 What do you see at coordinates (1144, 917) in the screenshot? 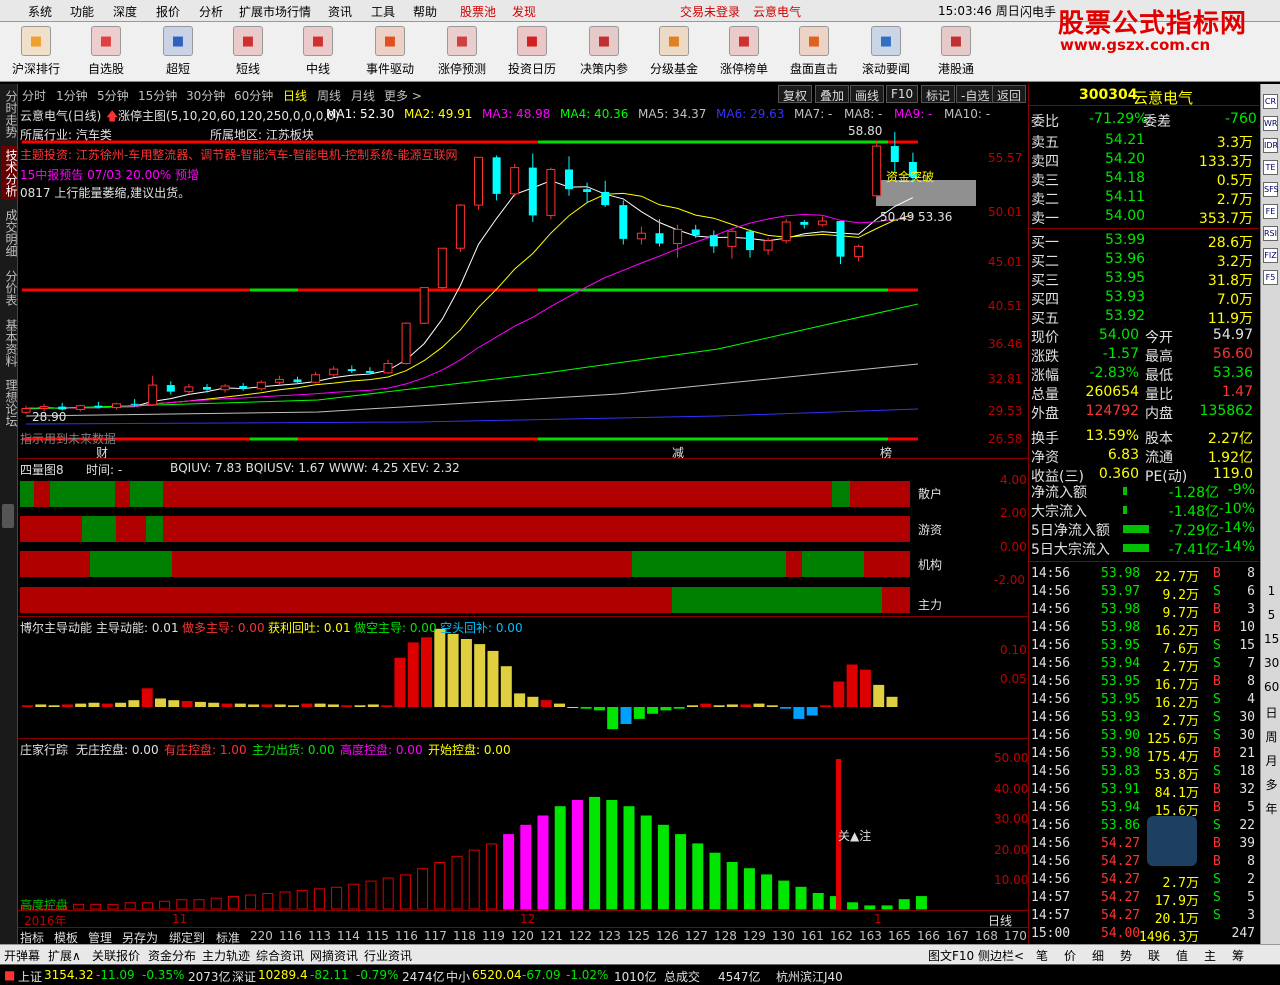
I see `tick-row-19: 14:57 54.27 20.1万 S 3` at bounding box center [1144, 917].